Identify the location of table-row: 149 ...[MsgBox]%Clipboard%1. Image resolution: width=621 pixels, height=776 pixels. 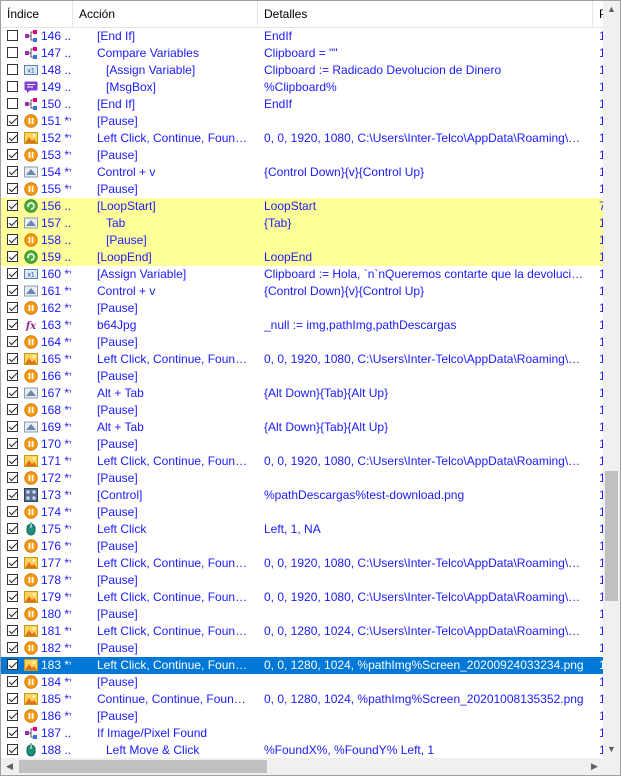
(302, 87).